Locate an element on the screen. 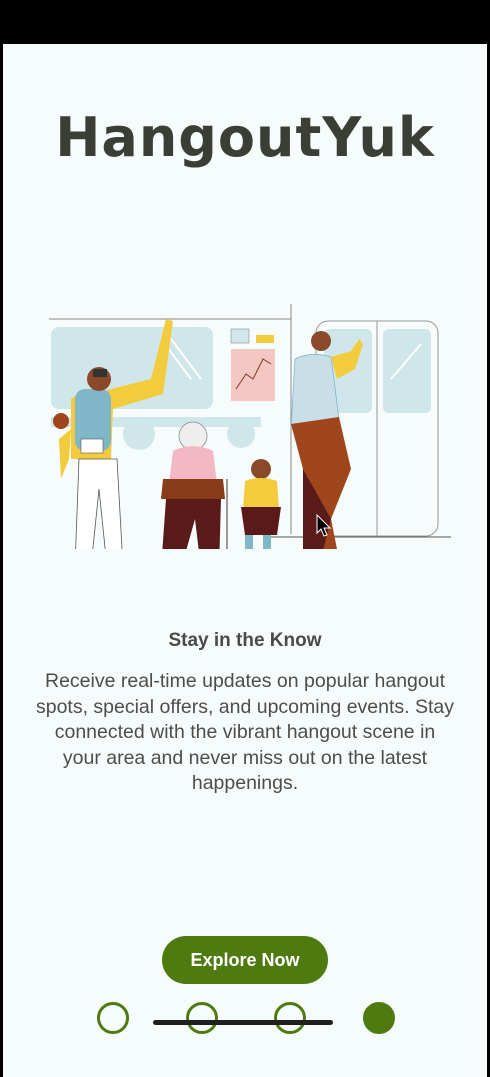  page-indicator is located at coordinates (245, 1019).